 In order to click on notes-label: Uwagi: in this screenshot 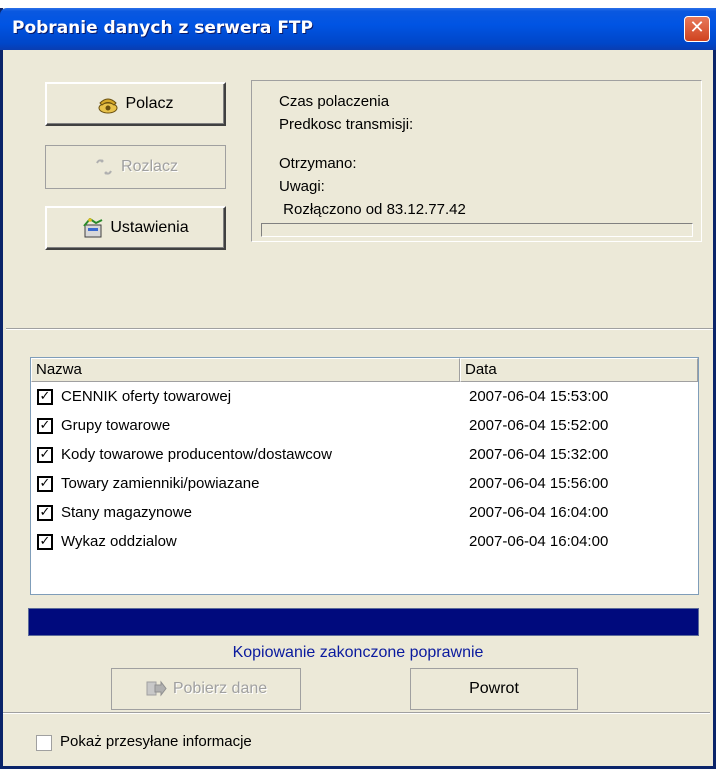, I will do `click(302, 186)`.